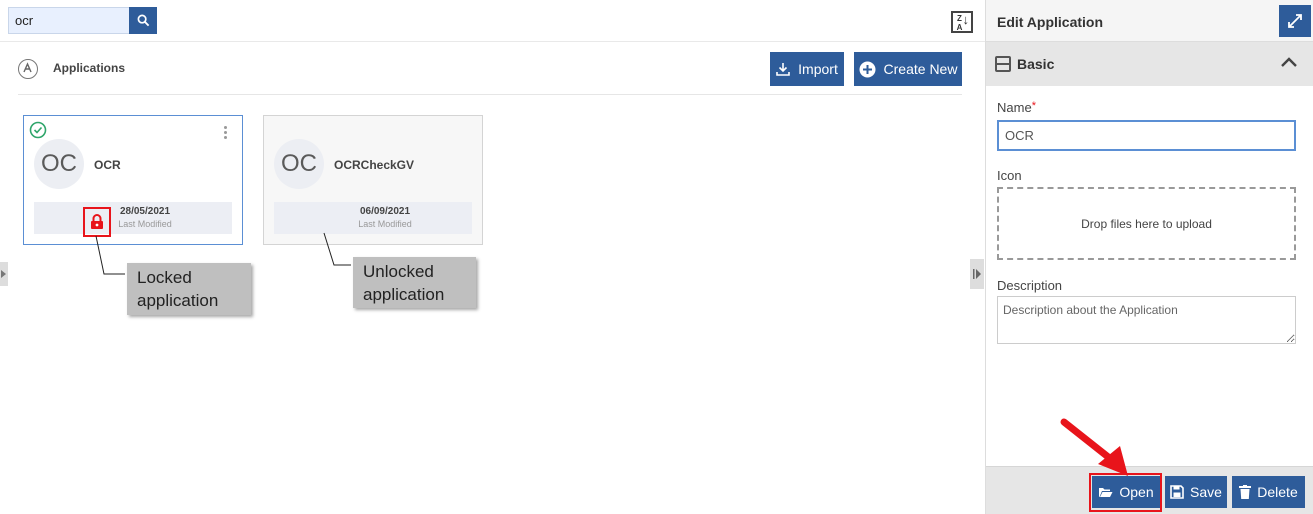  What do you see at coordinates (1033, 106) in the screenshot?
I see `required-mark: *` at bounding box center [1033, 106].